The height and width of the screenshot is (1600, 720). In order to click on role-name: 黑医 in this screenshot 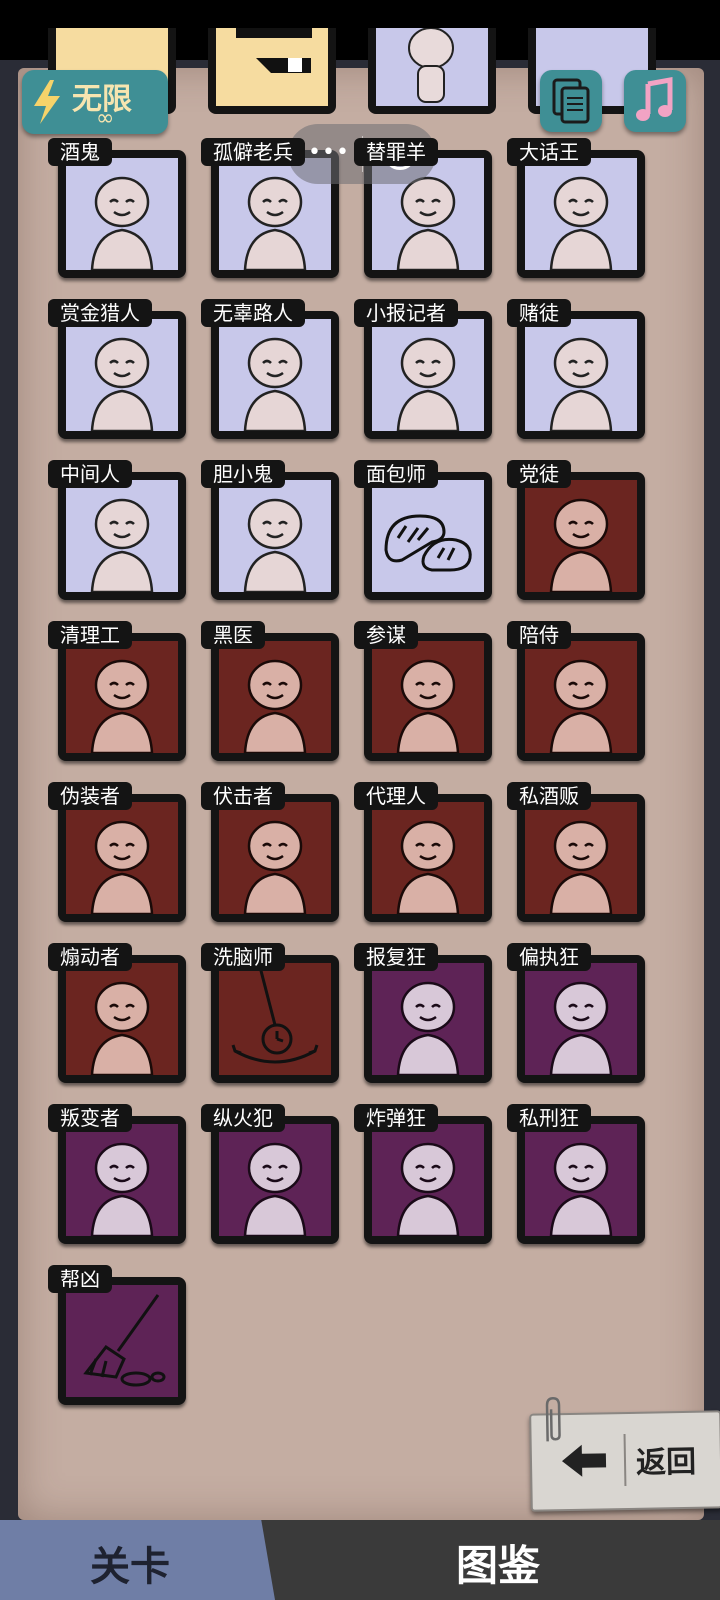, I will do `click(233, 635)`.